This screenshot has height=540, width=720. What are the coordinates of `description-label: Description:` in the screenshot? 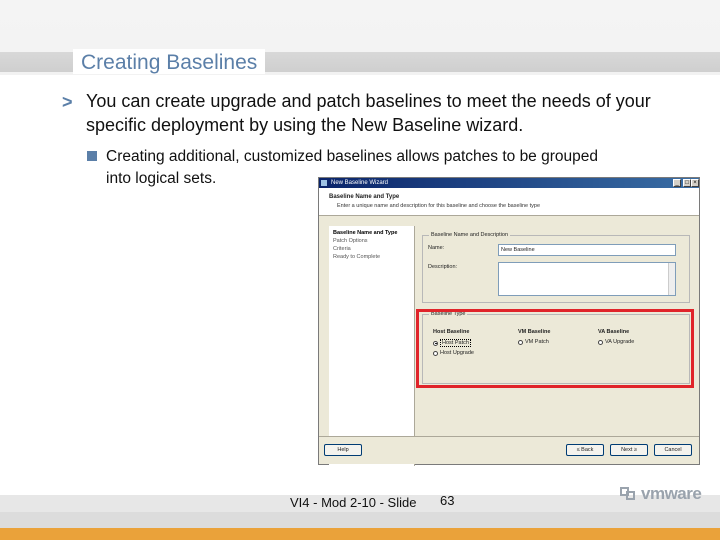 It's located at (443, 267).